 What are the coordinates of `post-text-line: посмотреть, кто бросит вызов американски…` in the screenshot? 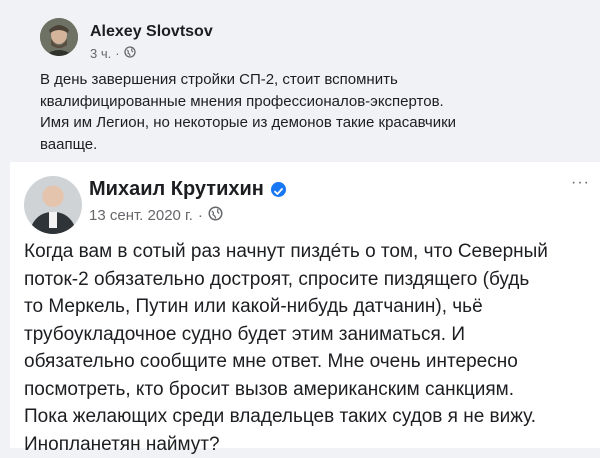 It's located at (311, 390).